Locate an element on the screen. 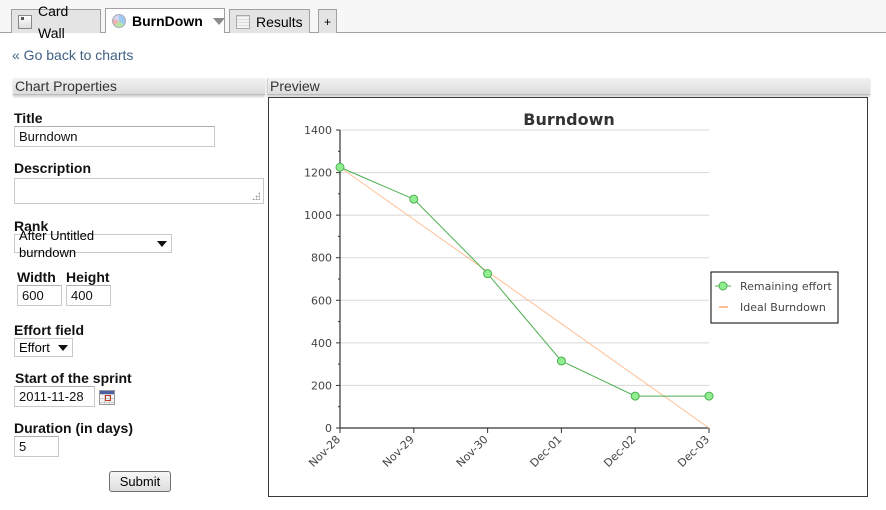 The width and height of the screenshot is (886, 510). tab-label: Card Wall is located at coordinates (53, 21).